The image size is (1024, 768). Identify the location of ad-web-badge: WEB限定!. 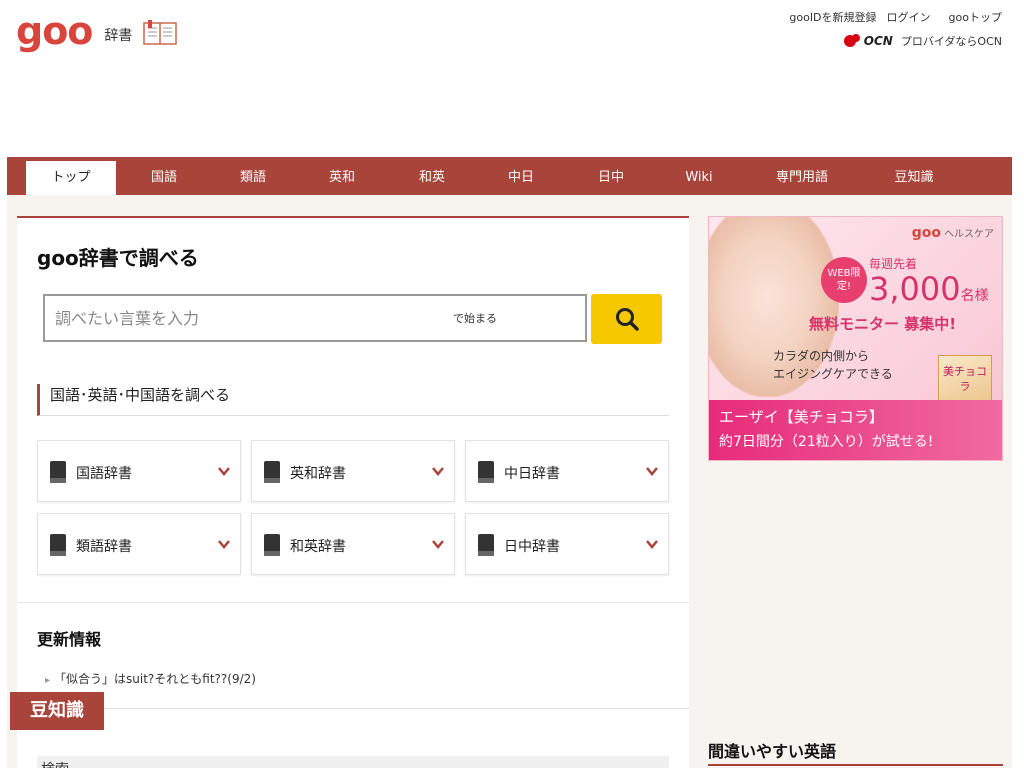
(844, 280).